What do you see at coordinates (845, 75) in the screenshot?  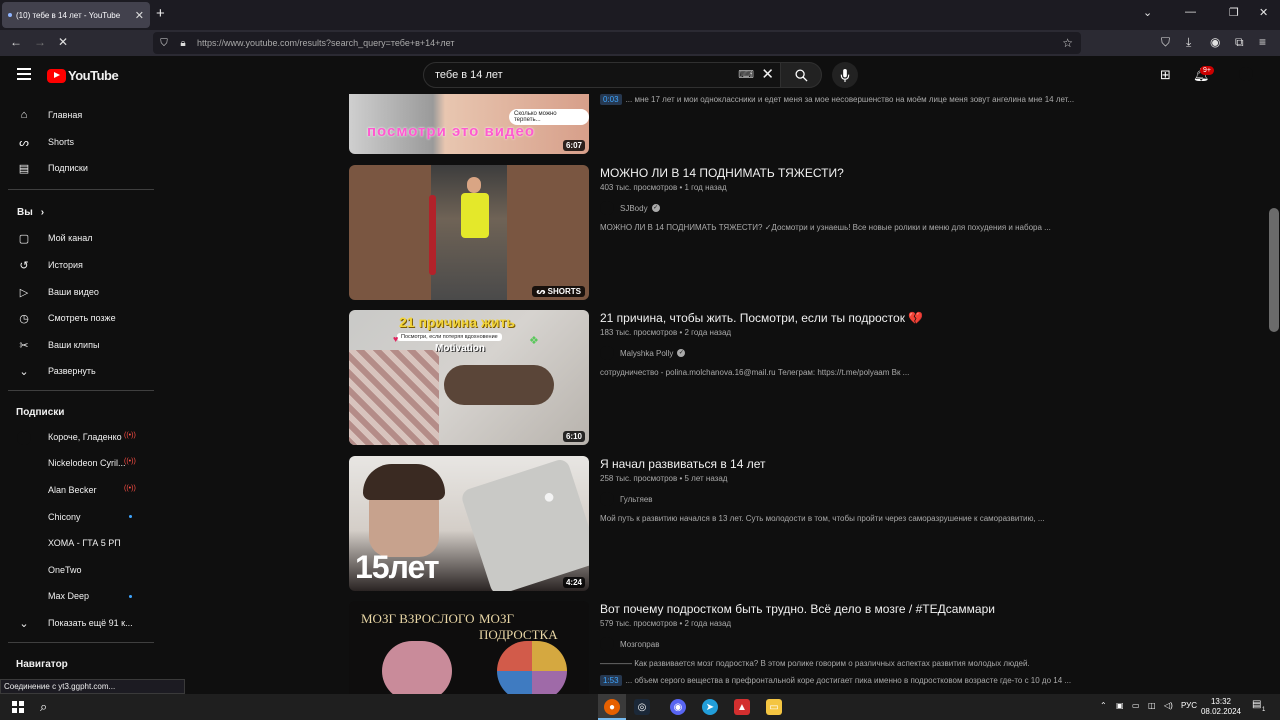 I see `voice-search-button` at bounding box center [845, 75].